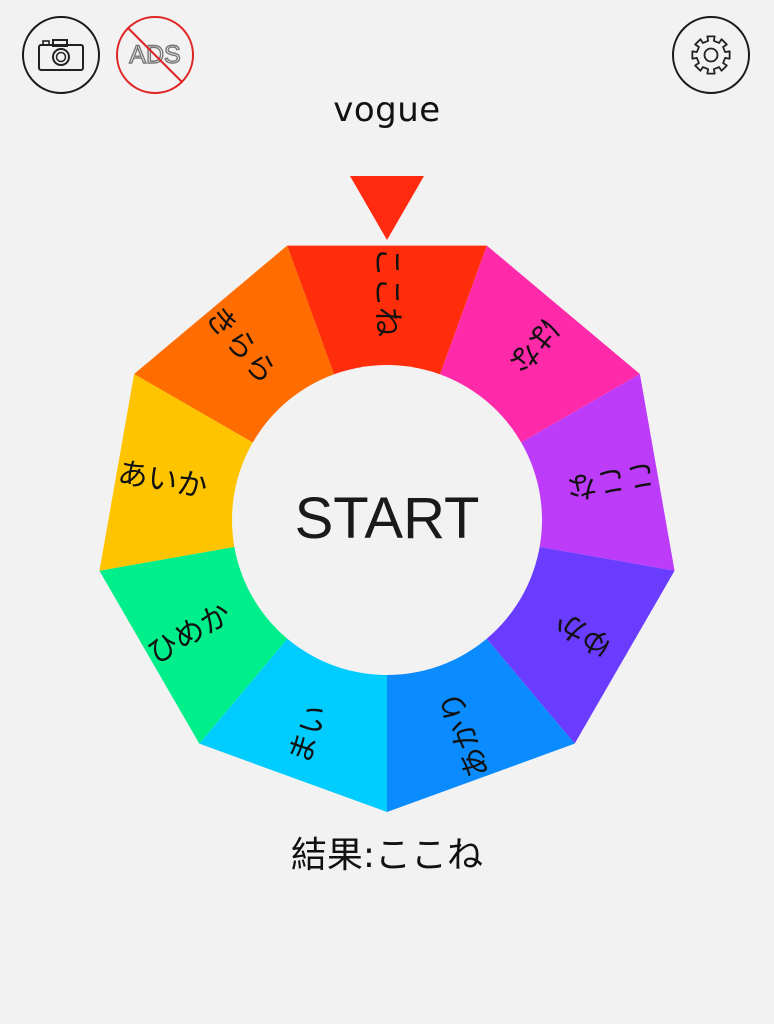  What do you see at coordinates (387, 855) in the screenshot?
I see `result-text: 結果:ここね` at bounding box center [387, 855].